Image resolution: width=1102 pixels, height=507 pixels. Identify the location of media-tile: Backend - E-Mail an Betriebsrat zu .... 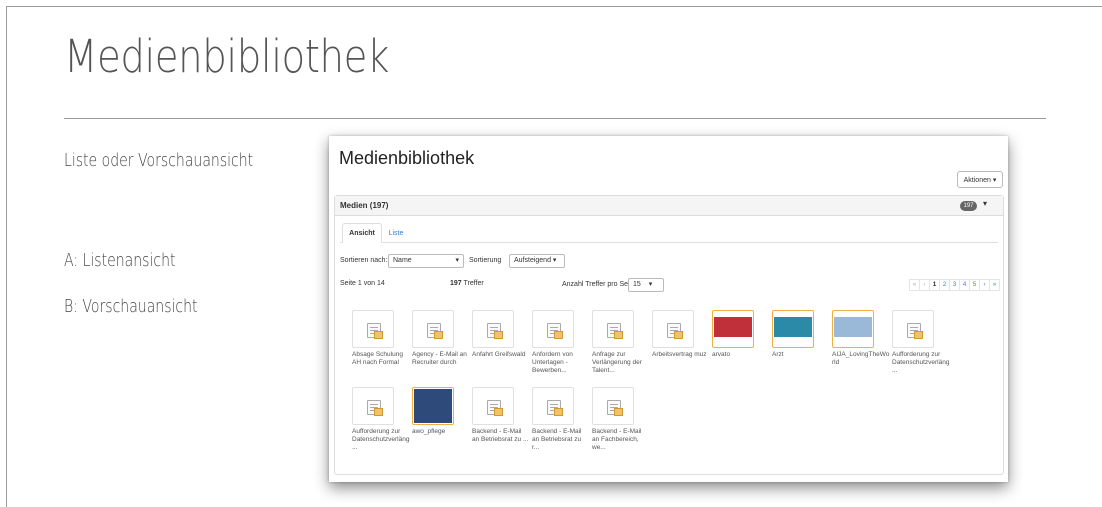
(500, 415).